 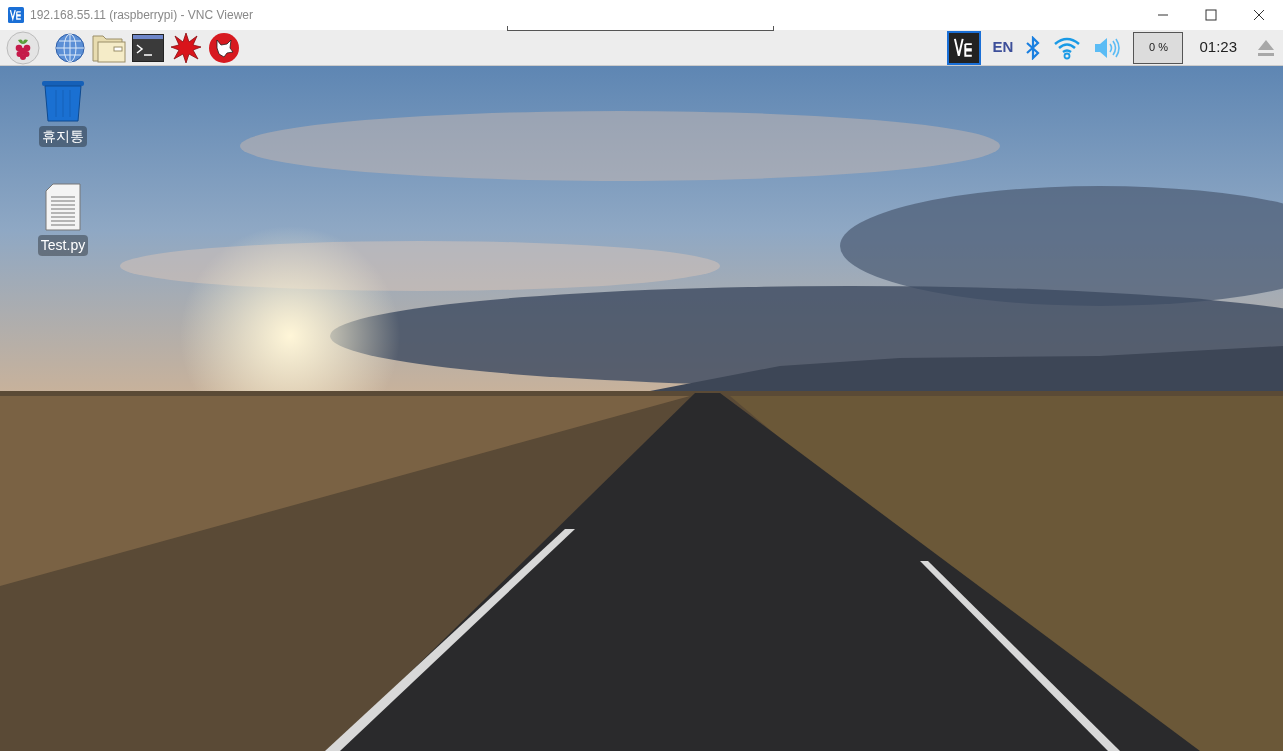 What do you see at coordinates (1067, 47) in the screenshot?
I see `wifi-icon` at bounding box center [1067, 47].